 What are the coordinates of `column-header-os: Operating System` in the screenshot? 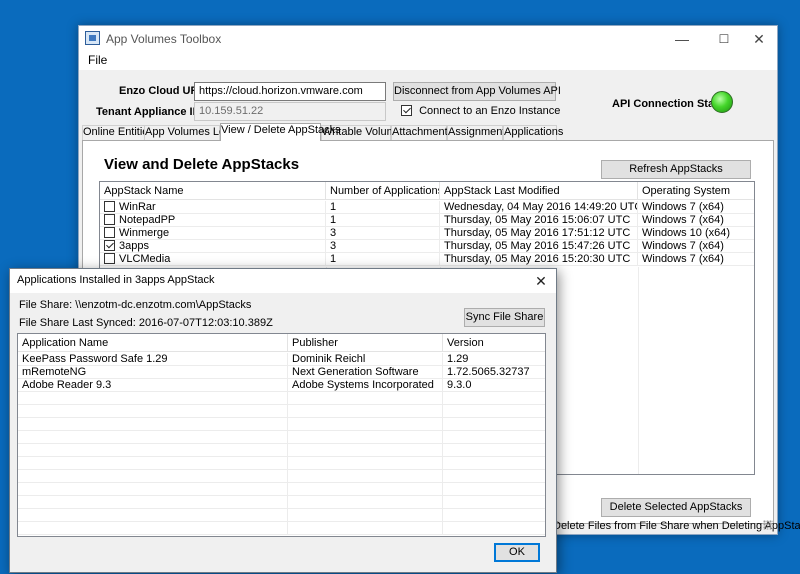 It's located at (696, 191).